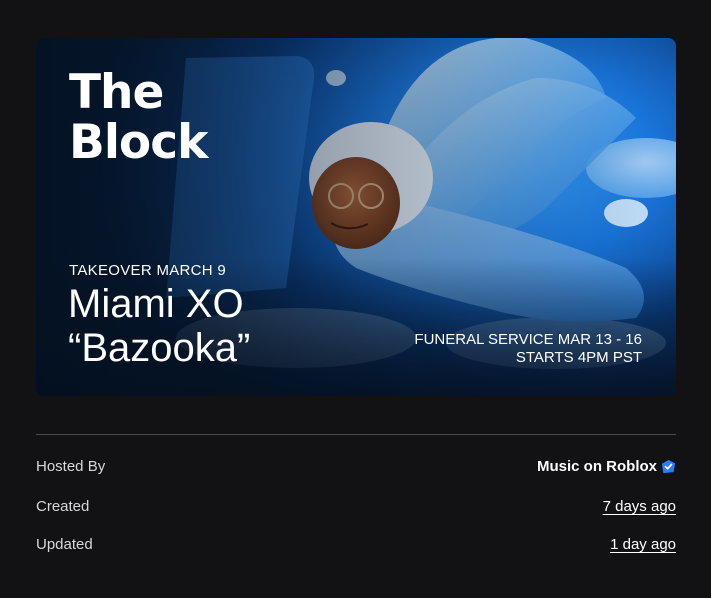  I want to click on hosted-by-row: Hosted By Music on Roblox, so click(356, 469).